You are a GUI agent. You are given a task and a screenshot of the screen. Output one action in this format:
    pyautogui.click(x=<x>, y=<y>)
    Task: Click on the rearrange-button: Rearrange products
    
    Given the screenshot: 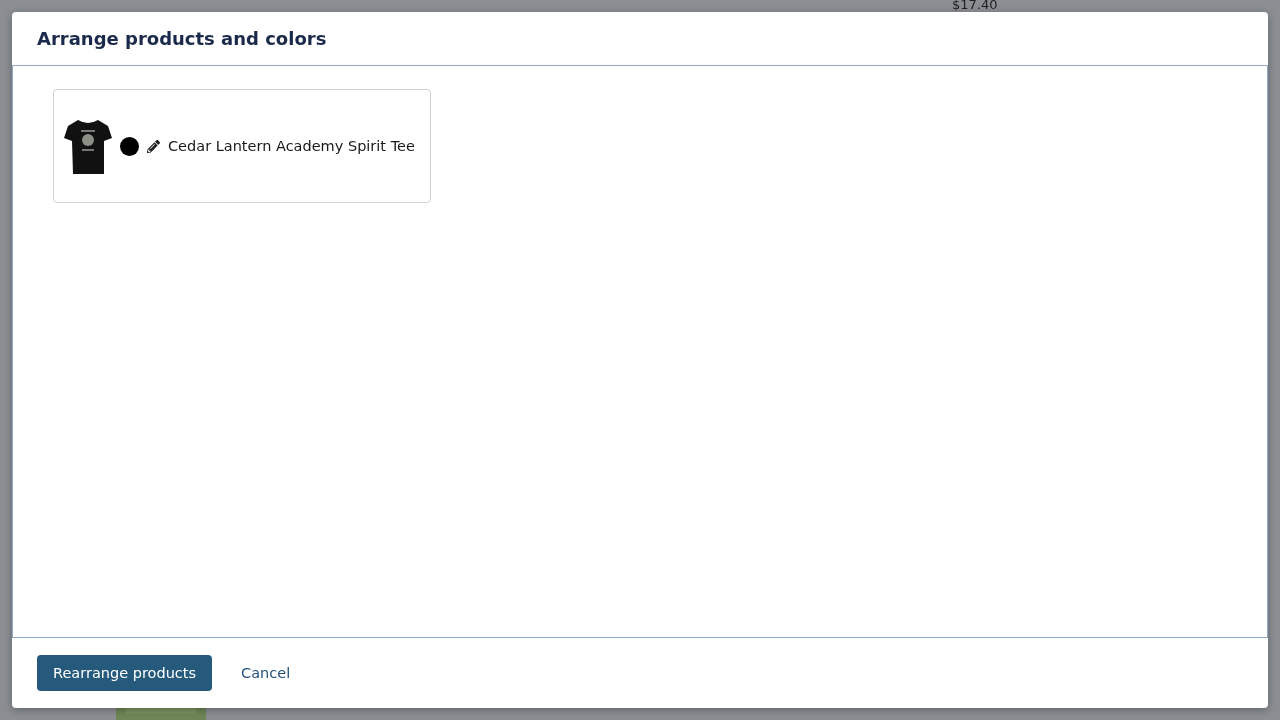 What is the action you would take?
    pyautogui.click(x=125, y=673)
    